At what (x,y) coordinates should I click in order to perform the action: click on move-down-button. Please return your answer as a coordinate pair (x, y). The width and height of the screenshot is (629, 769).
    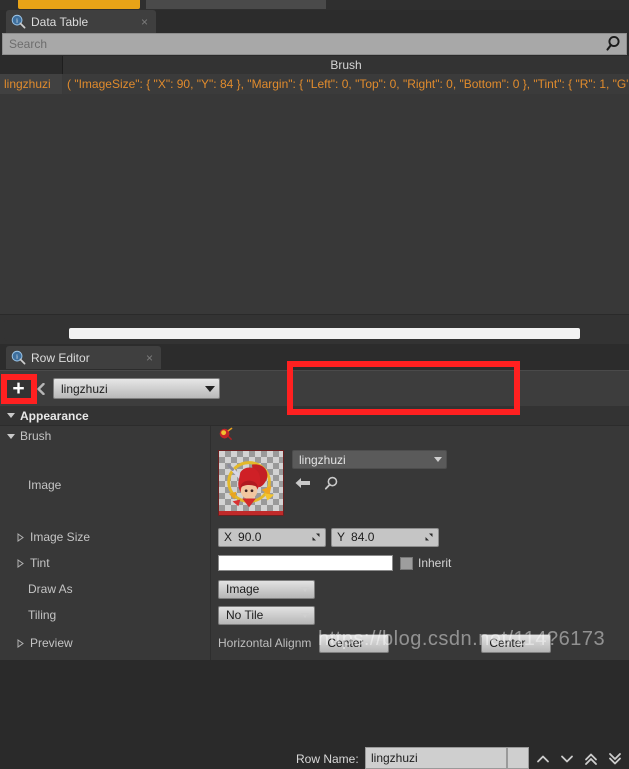
    Looking at the image, I should click on (566, 759).